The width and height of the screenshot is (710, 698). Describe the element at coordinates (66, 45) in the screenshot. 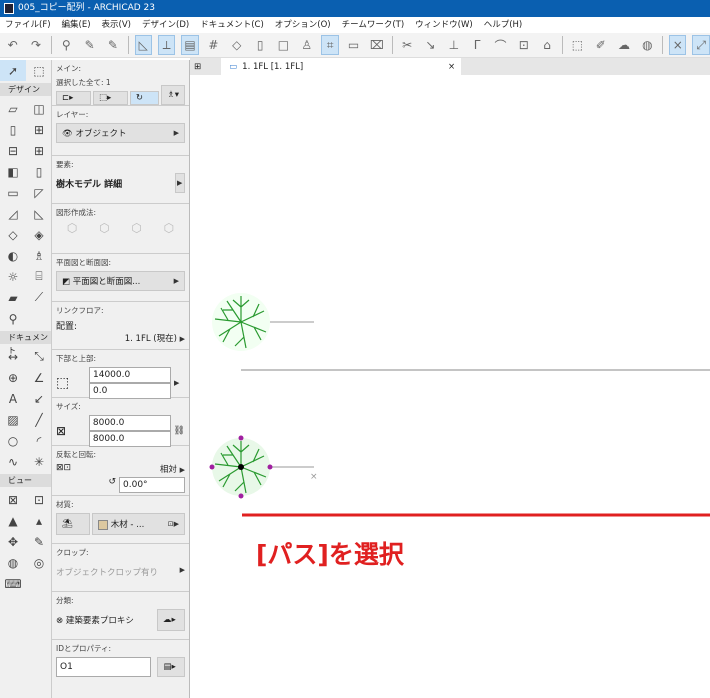

I see `pick-up-icon: ⚲` at that location.